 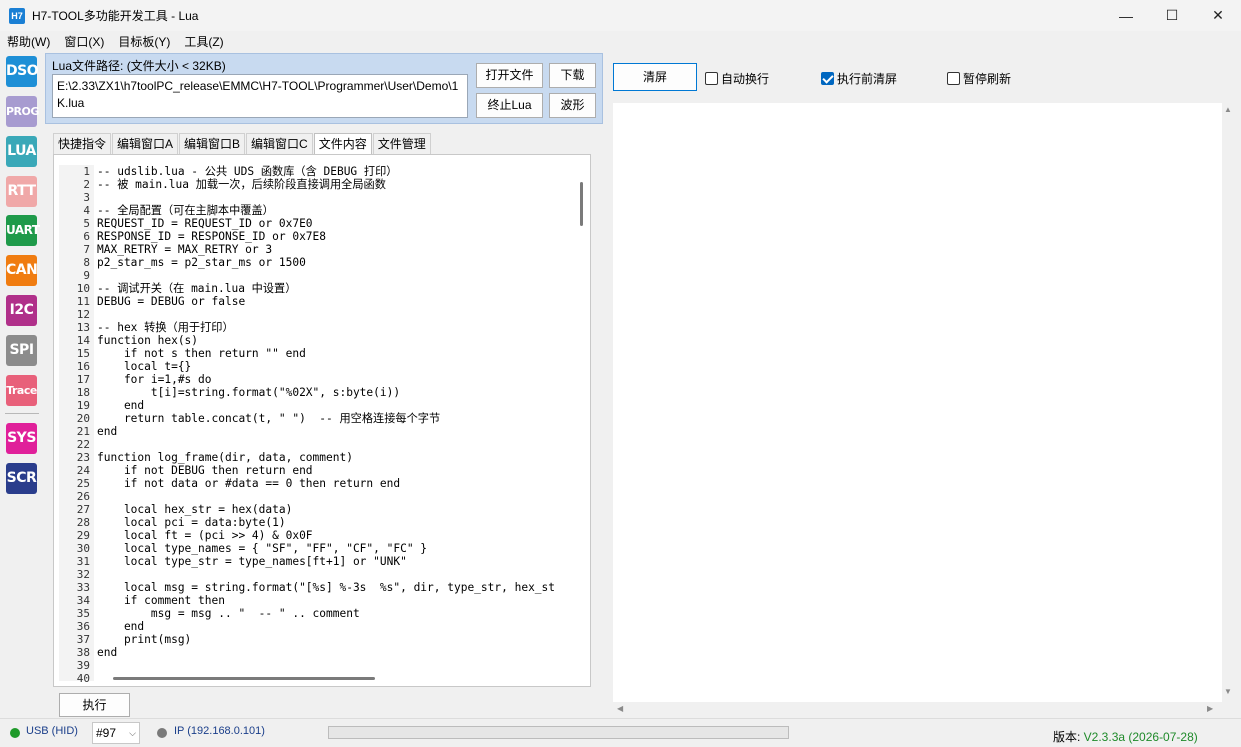 I want to click on sidebar-lua-button: LUA, so click(x=21, y=151).